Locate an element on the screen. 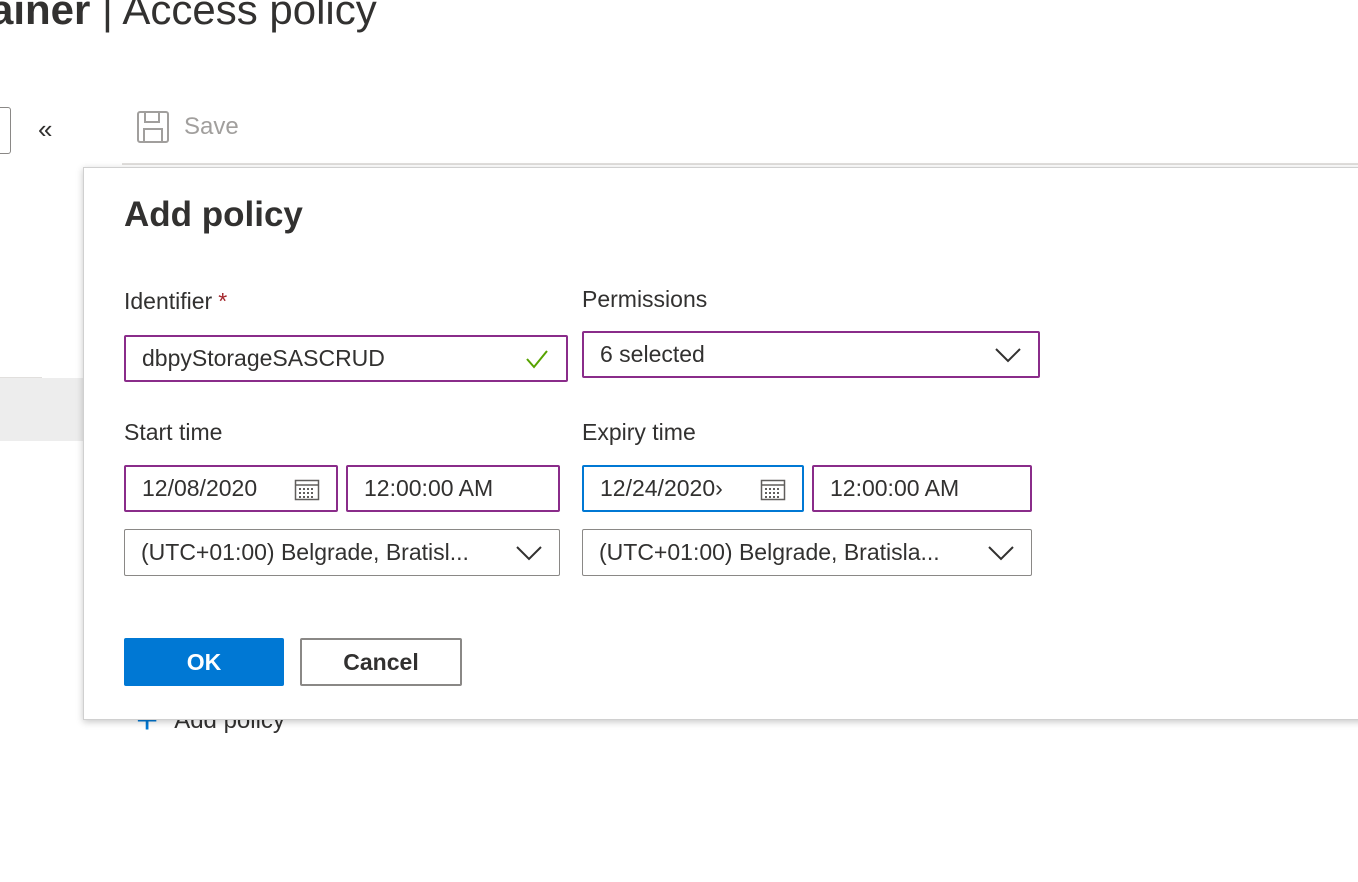 This screenshot has width=1358, height=882. permissions-dropdown: 6 selected is located at coordinates (811, 354).